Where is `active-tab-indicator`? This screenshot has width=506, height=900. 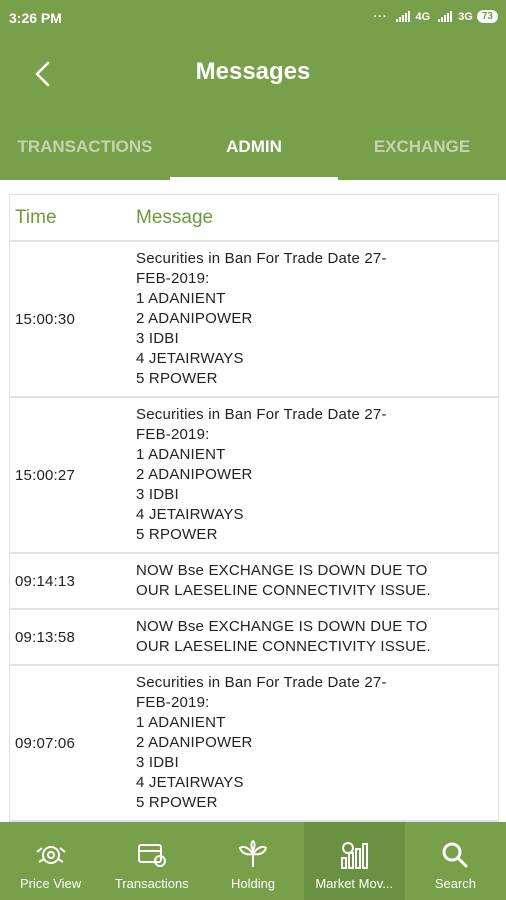
active-tab-indicator is located at coordinates (254, 178).